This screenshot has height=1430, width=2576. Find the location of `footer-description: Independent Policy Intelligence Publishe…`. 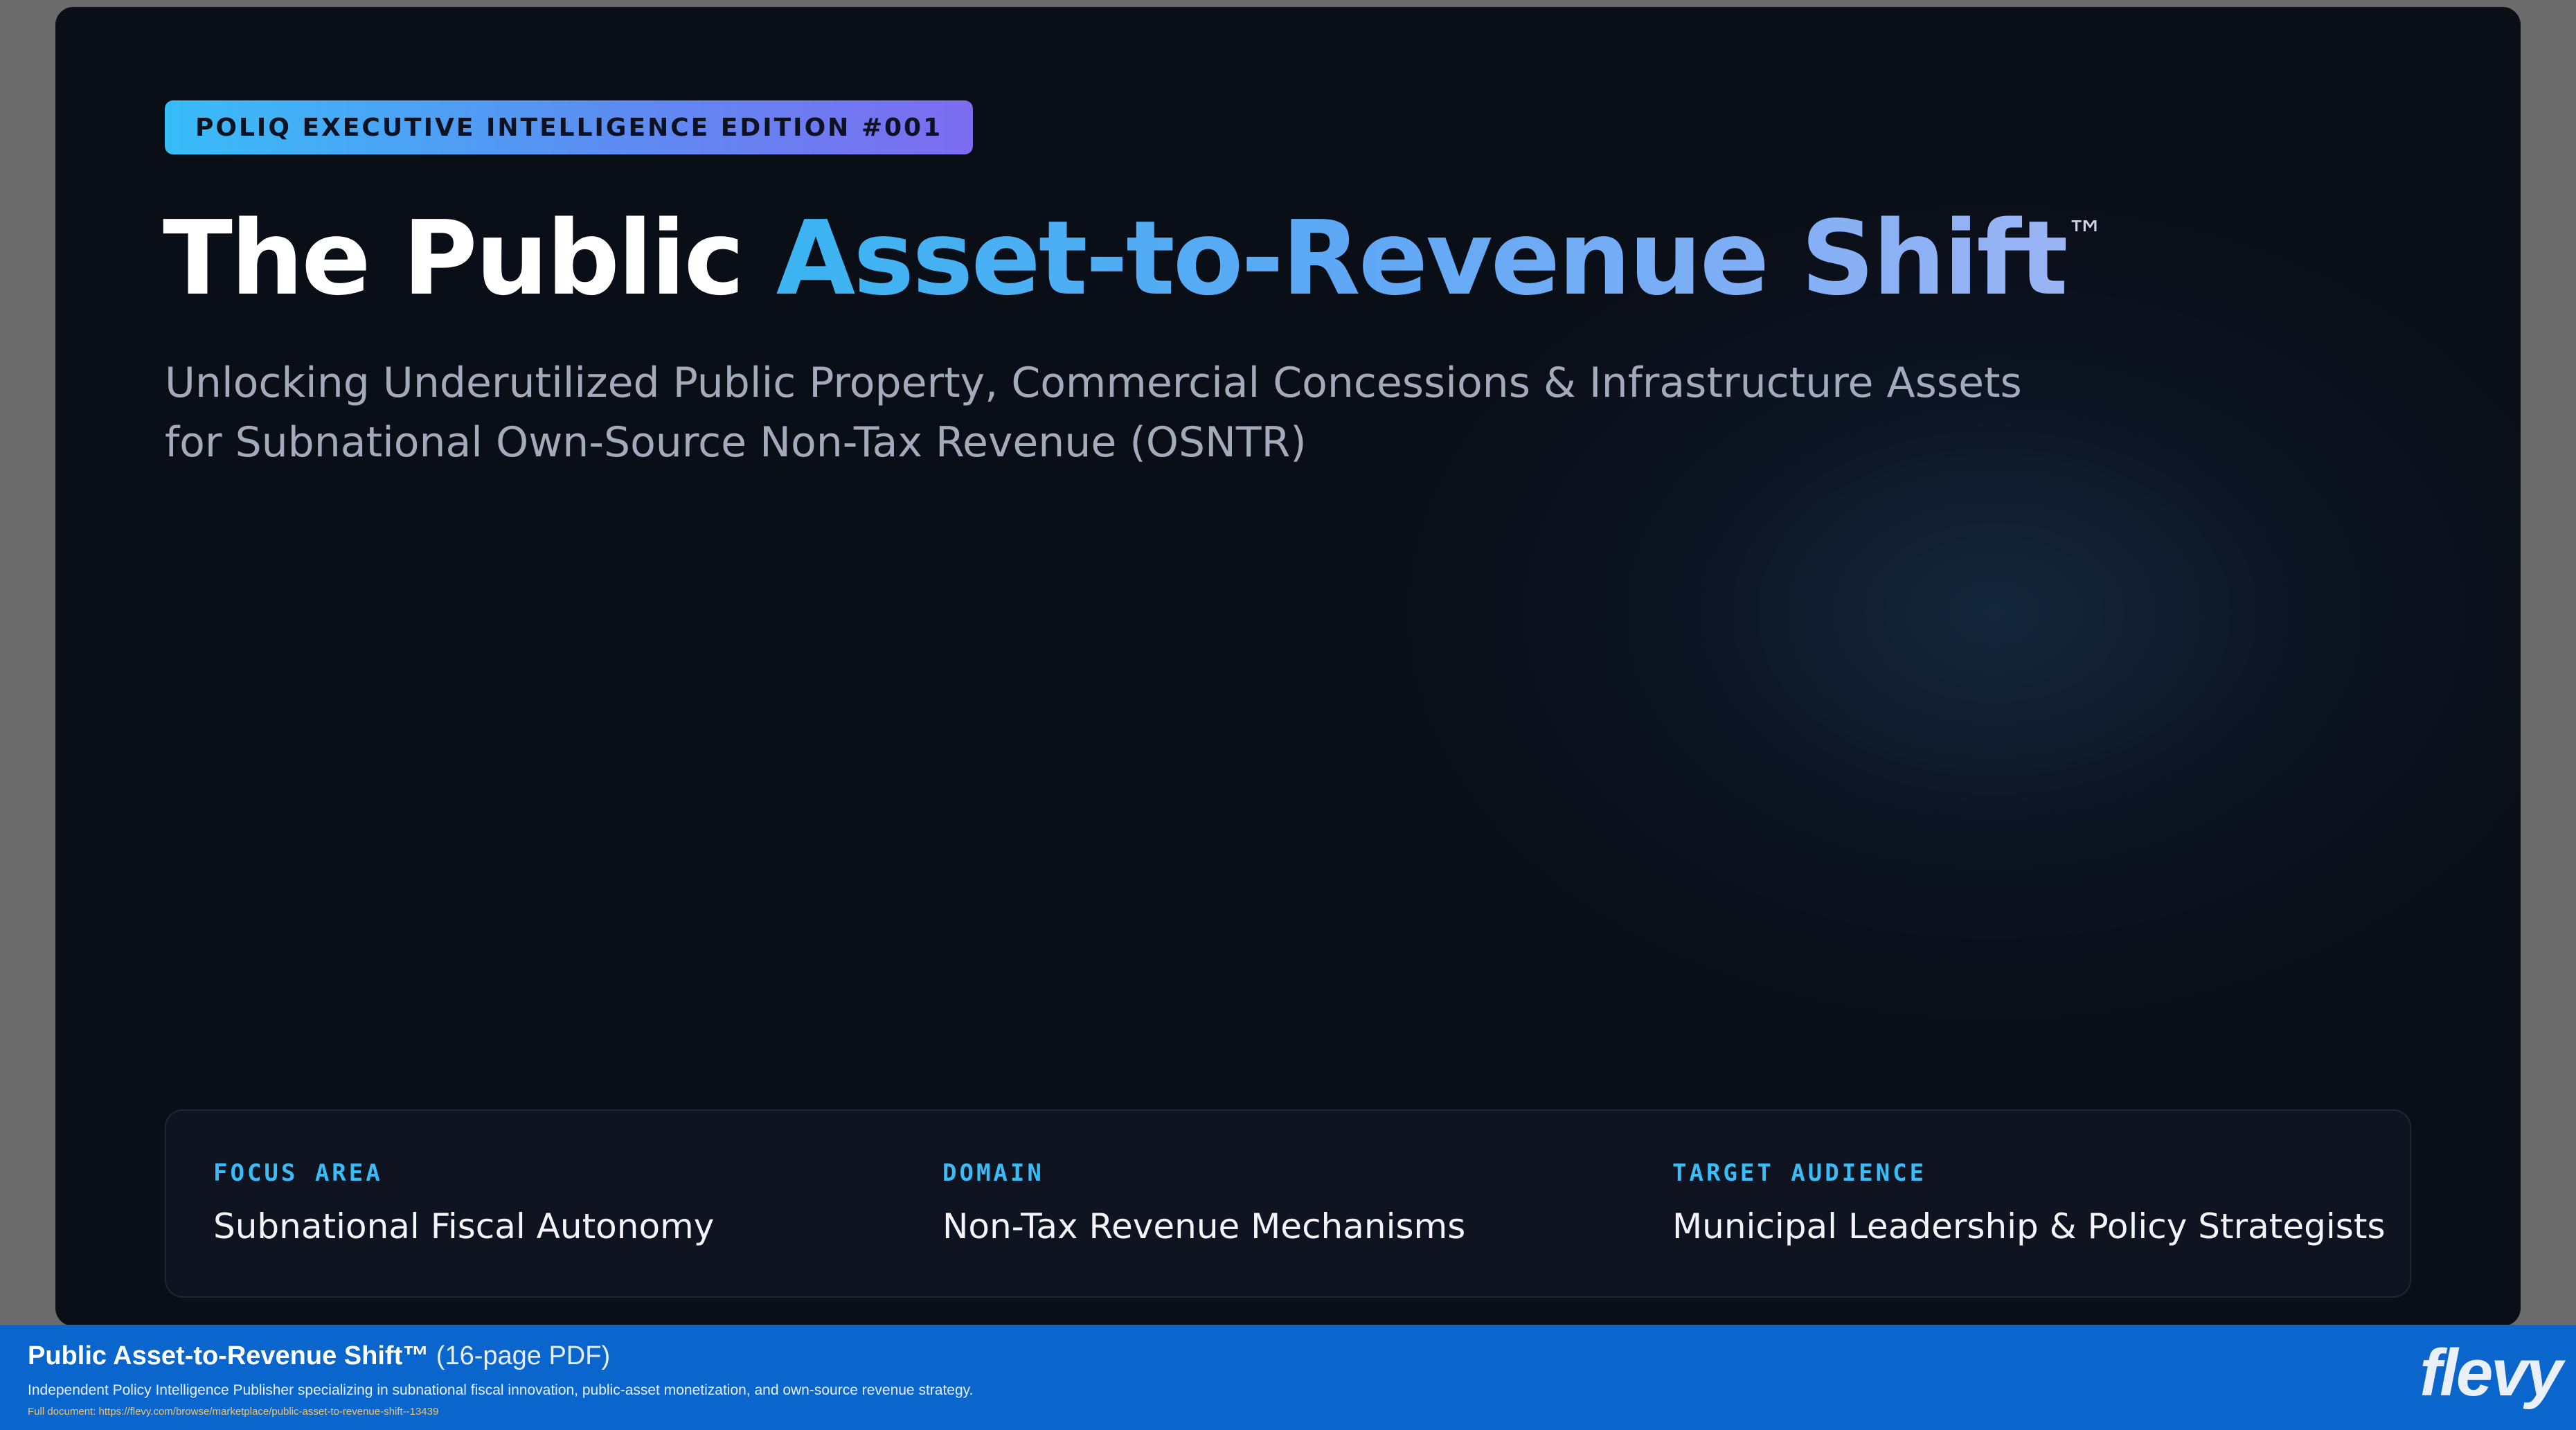

footer-description: Independent Policy Intelligence Publishe… is located at coordinates (501, 1390).